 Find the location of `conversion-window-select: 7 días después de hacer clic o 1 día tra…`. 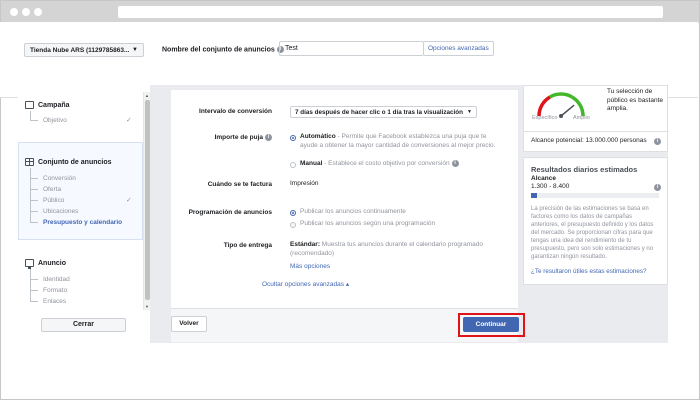

conversion-window-select: 7 días después de hacer clic o 1 día tra… is located at coordinates (383, 112).